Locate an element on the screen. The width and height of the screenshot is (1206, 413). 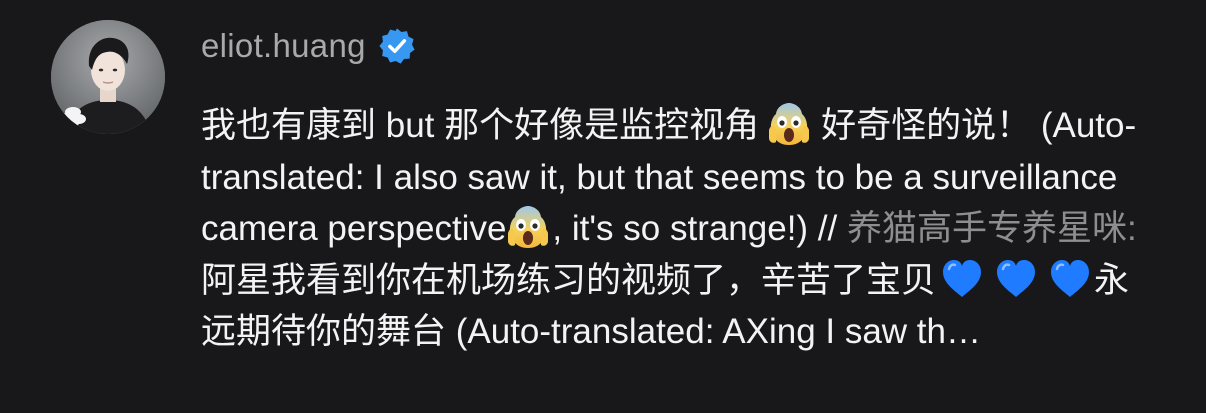
comment-text-part: 我也有康到 but 那个好像是监控视角 is located at coordinates (480, 125).